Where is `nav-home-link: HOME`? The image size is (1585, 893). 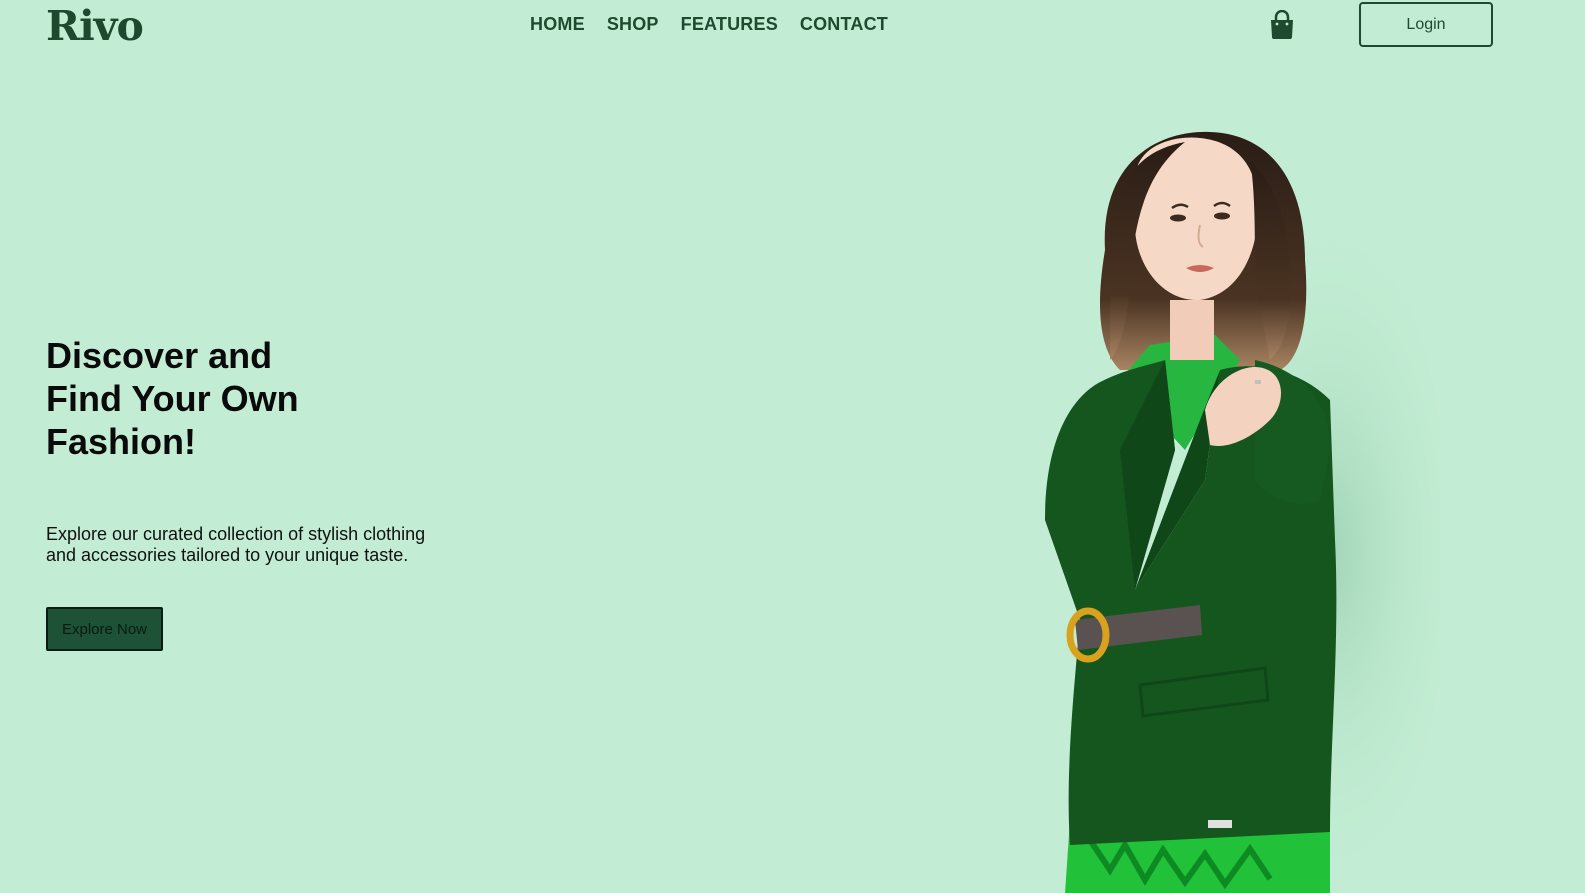
nav-home-link: HOME is located at coordinates (557, 24).